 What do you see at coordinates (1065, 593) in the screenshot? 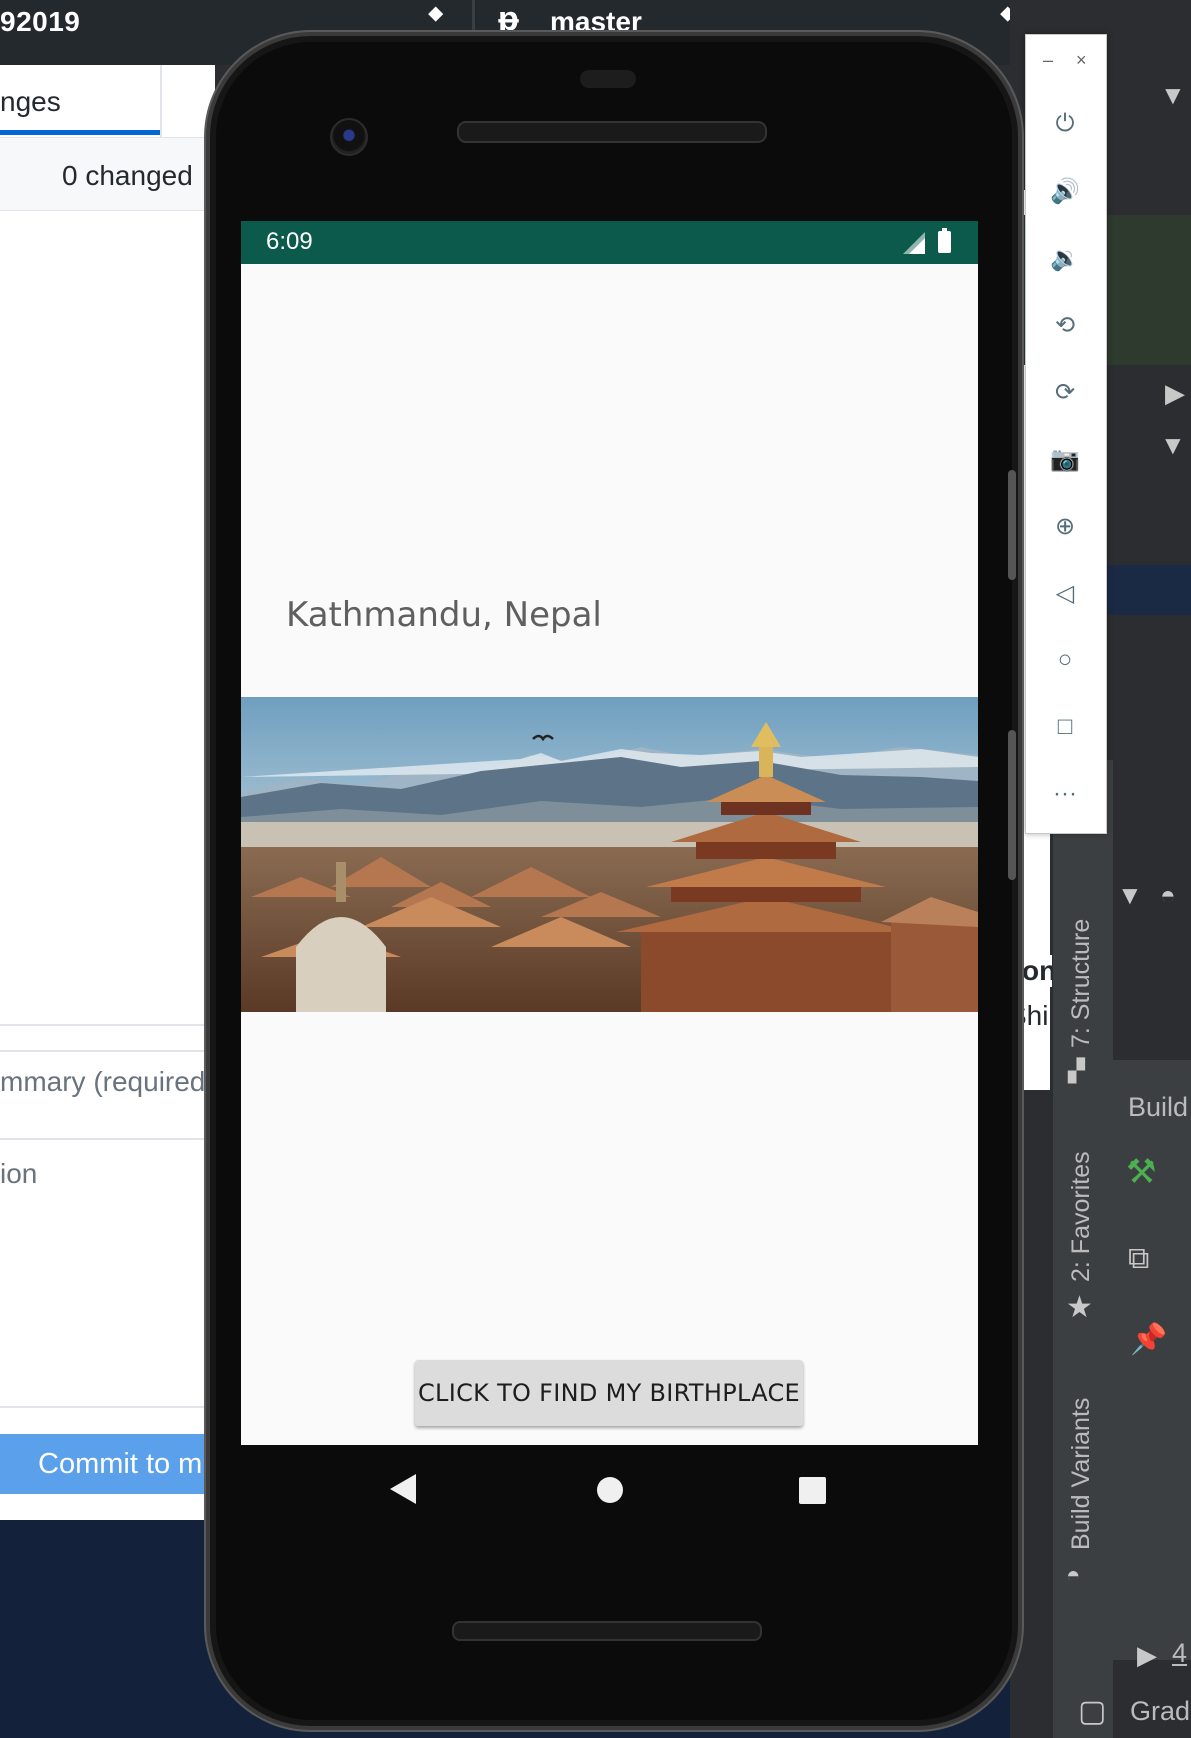
I see `back-icon: ◁` at bounding box center [1065, 593].